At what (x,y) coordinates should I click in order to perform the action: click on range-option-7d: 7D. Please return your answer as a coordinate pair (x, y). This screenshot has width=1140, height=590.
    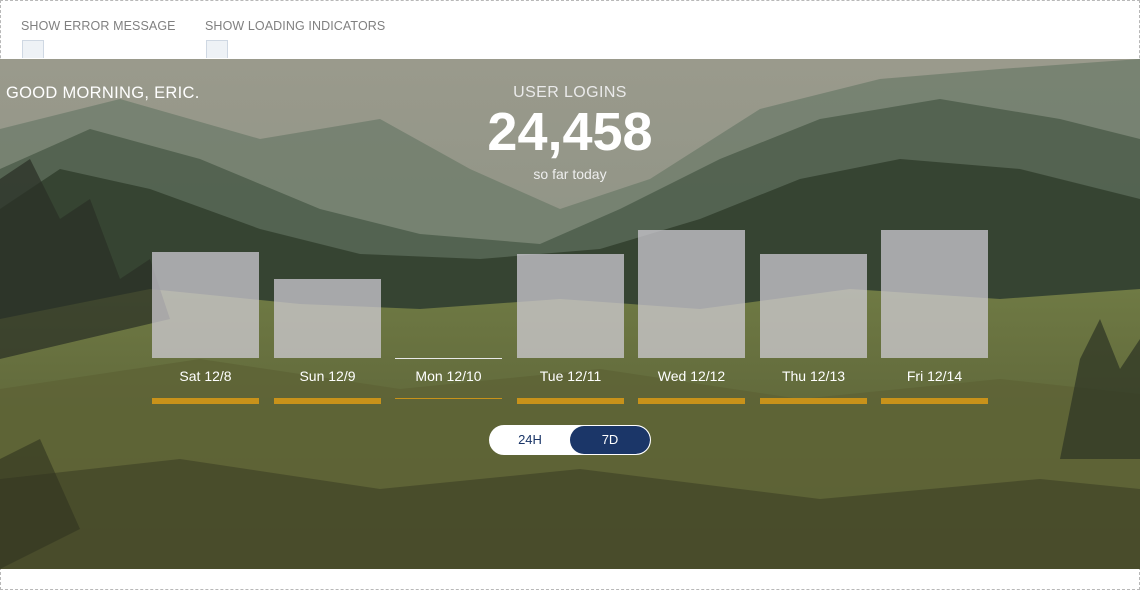
    Looking at the image, I should click on (610, 440).